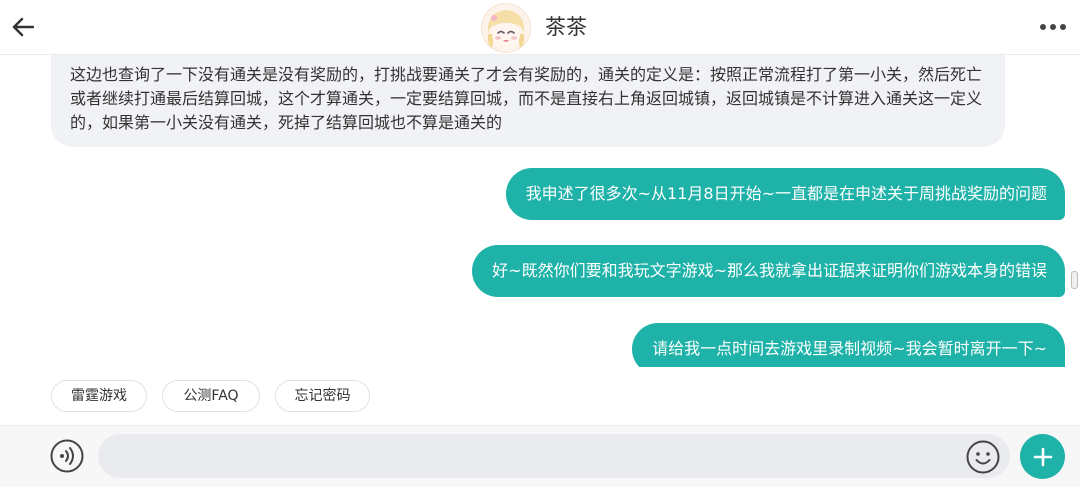 This screenshot has width=1080, height=487. Describe the element at coordinates (540, 27) in the screenshot. I see `chat-header: 茶茶` at that location.